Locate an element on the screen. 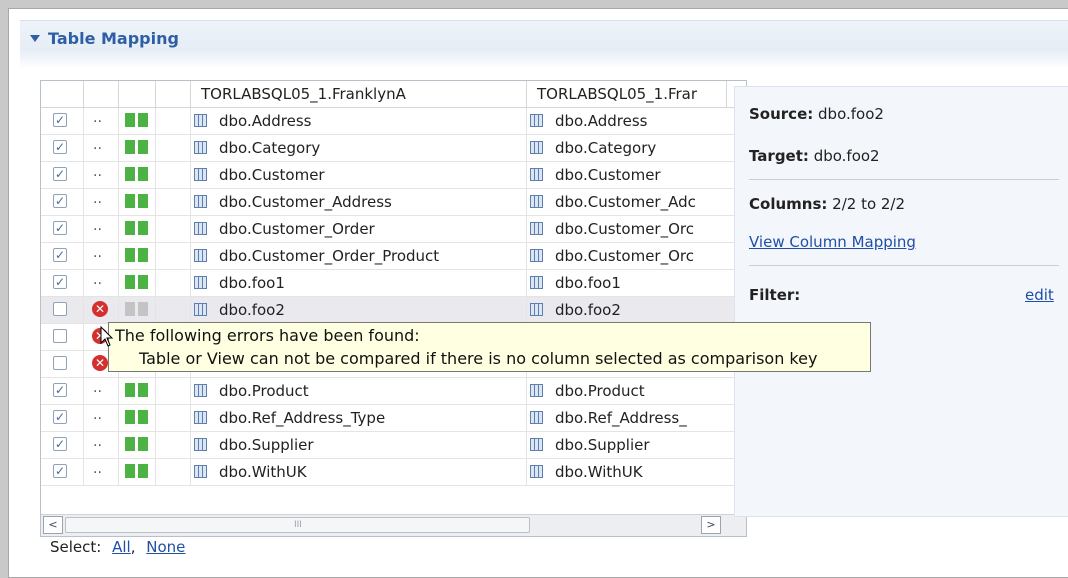 The width and height of the screenshot is (1068, 578). cell-target: dbo.foo1 is located at coordinates (627, 283).